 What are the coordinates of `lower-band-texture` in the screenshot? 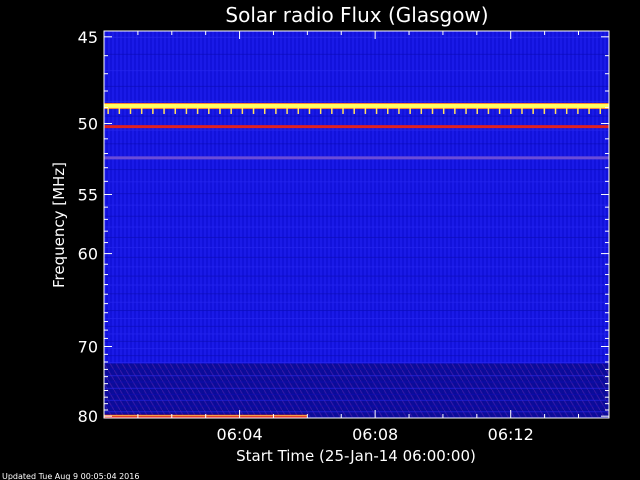 It's located at (356, 390).